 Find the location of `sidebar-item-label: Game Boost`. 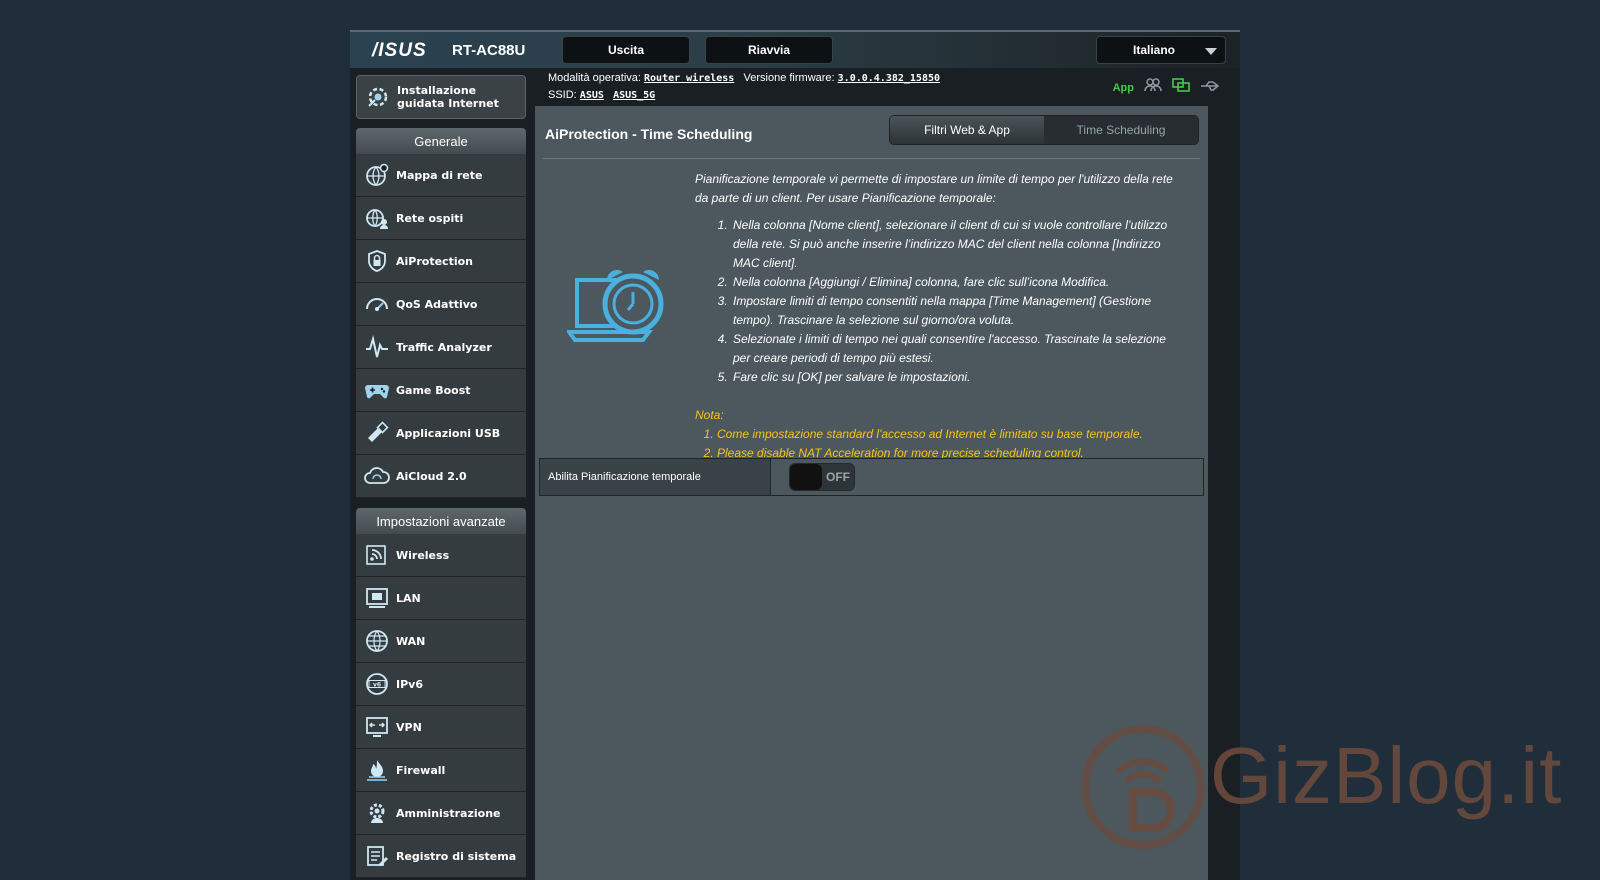

sidebar-item-label: Game Boost is located at coordinates (433, 390).